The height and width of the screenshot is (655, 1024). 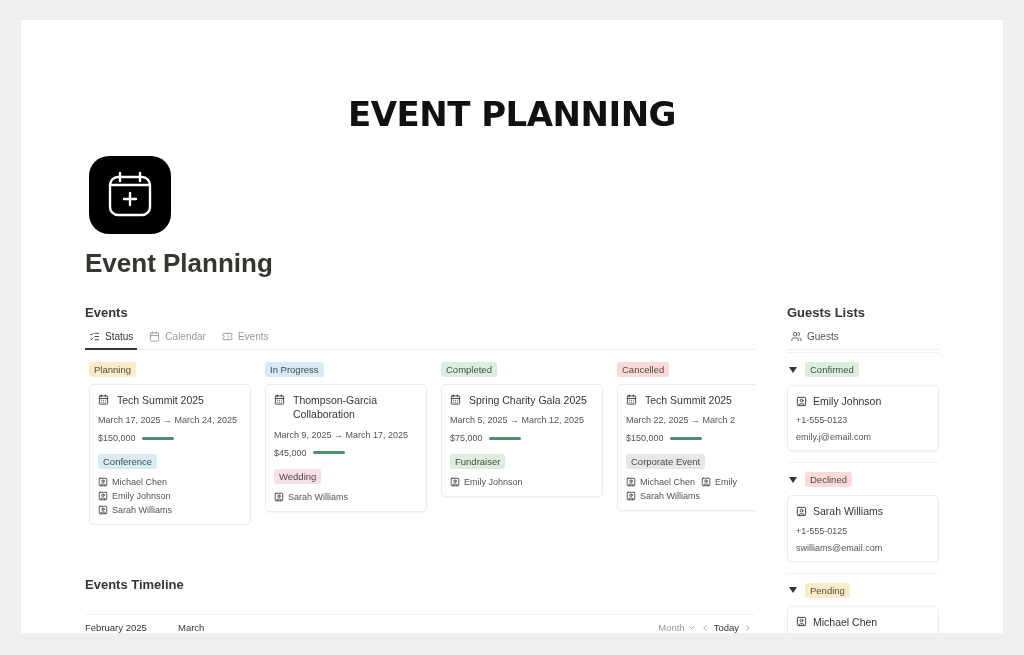 What do you see at coordinates (863, 528) in the screenshot?
I see `guest-card: Sarah Williams +1-555-0125 swilliams@email.com` at bounding box center [863, 528].